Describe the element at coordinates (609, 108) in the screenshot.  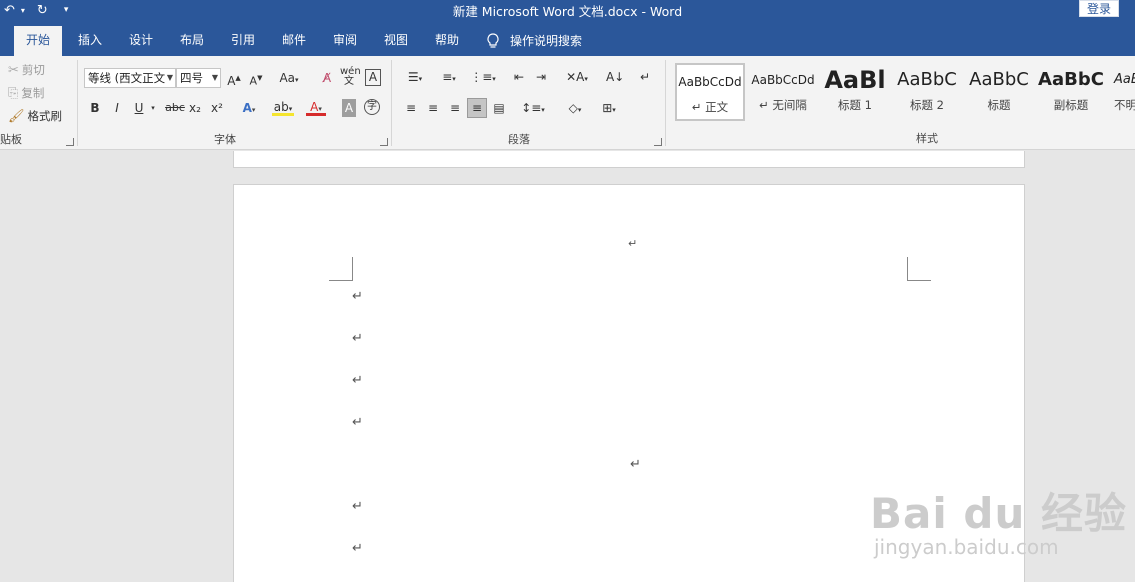
I see `borders-icon: ⊞▾` at that location.